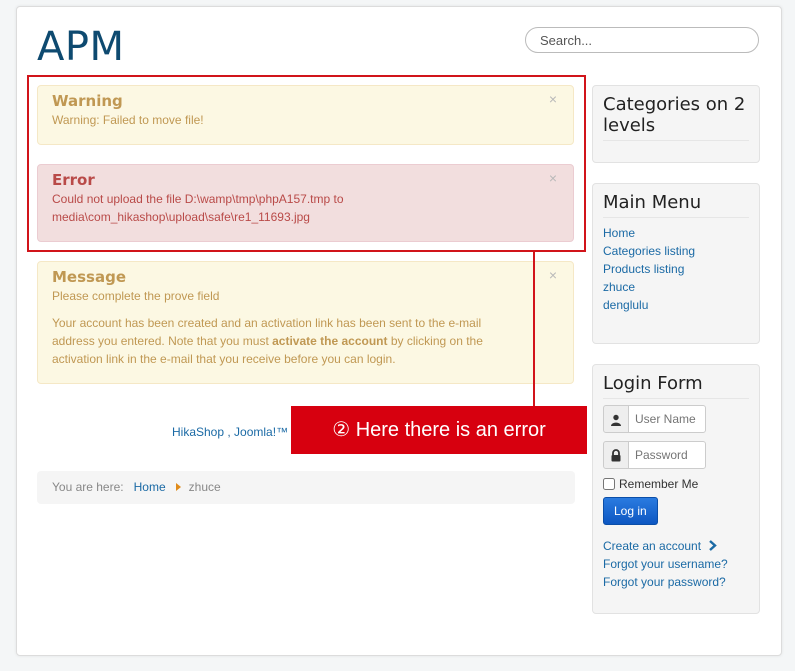  What do you see at coordinates (676, 117) in the screenshot?
I see `module-title: Categories on 2 levels` at bounding box center [676, 117].